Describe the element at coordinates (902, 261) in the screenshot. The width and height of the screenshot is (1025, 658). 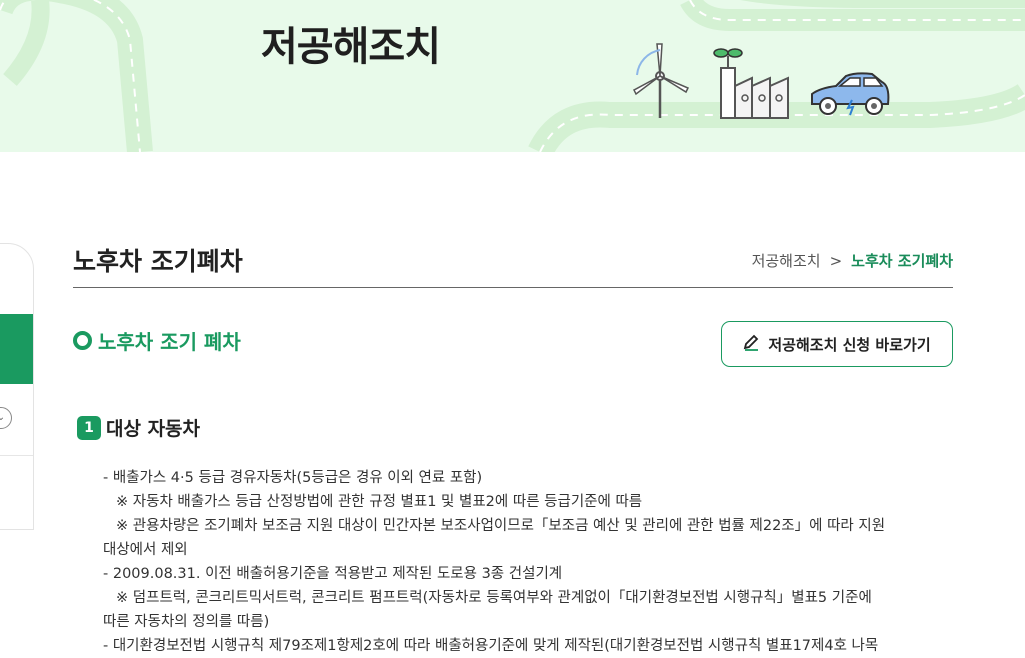
I see `breadcrumb-current: 노후차 조기폐차` at that location.